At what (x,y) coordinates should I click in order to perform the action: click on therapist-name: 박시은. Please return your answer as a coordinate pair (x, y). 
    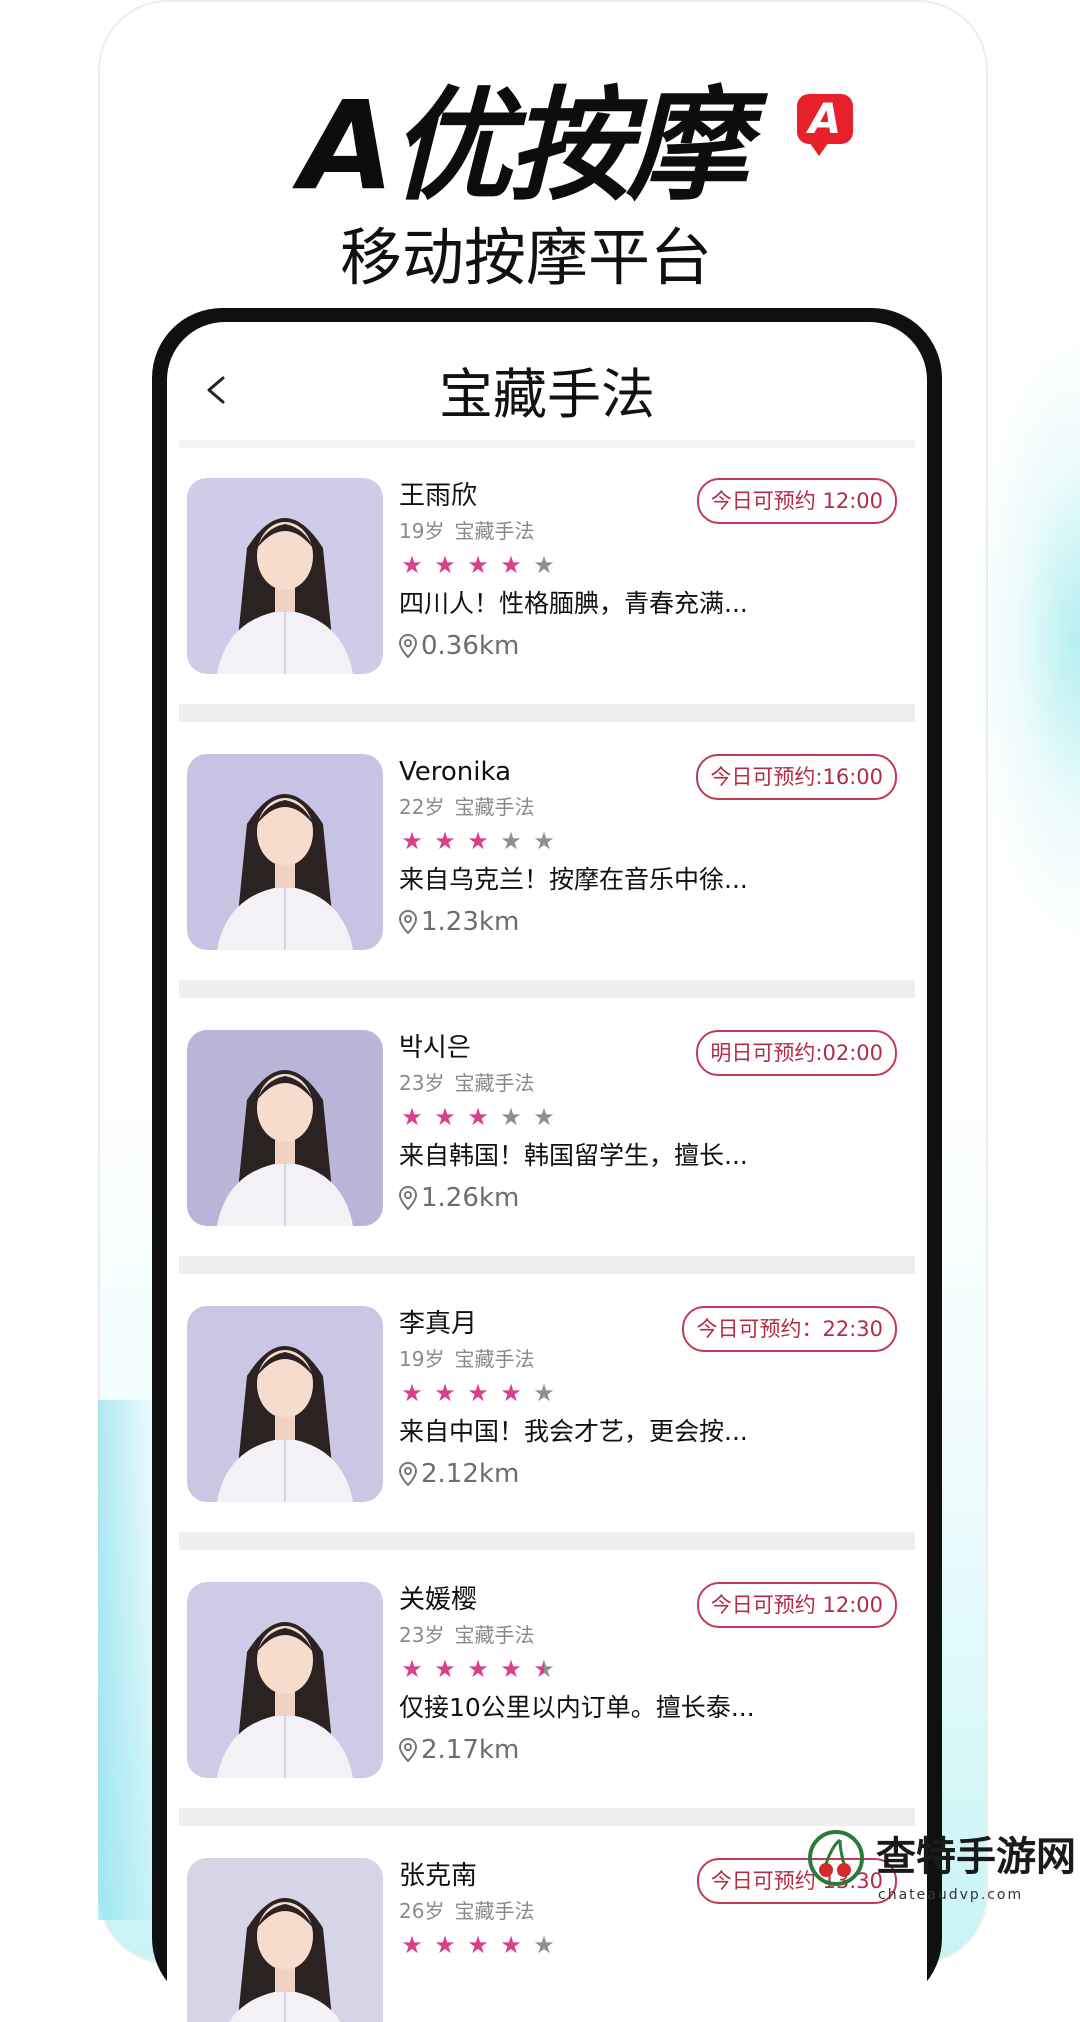
    Looking at the image, I should click on (435, 1048).